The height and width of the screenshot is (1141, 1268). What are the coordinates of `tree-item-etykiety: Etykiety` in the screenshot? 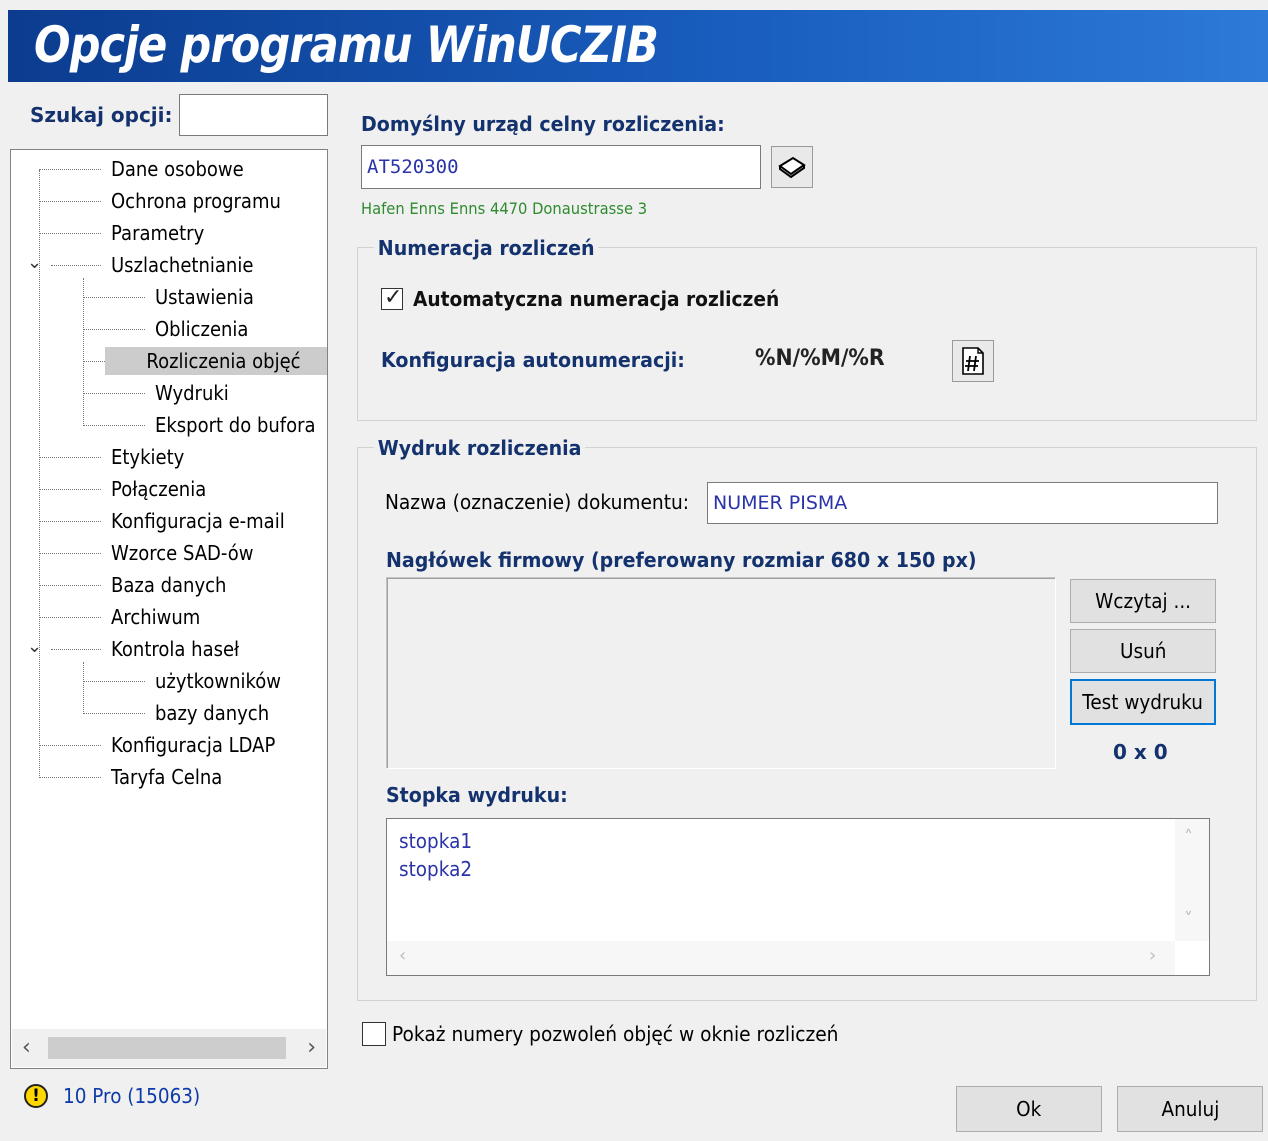 It's located at (147, 457).